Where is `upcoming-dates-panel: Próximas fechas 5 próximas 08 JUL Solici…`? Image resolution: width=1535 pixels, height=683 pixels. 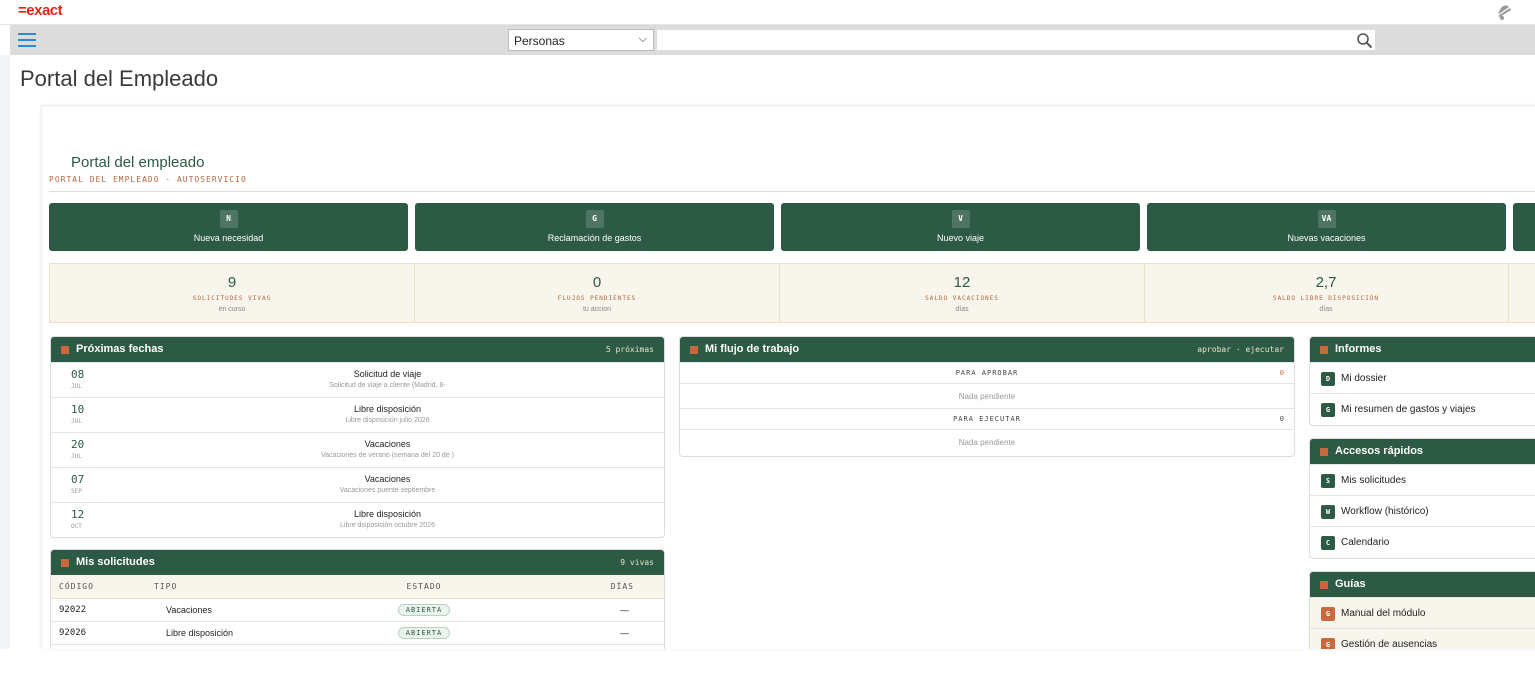 upcoming-dates-panel: Próximas fechas 5 próximas 08 JUL Solici… is located at coordinates (357, 437).